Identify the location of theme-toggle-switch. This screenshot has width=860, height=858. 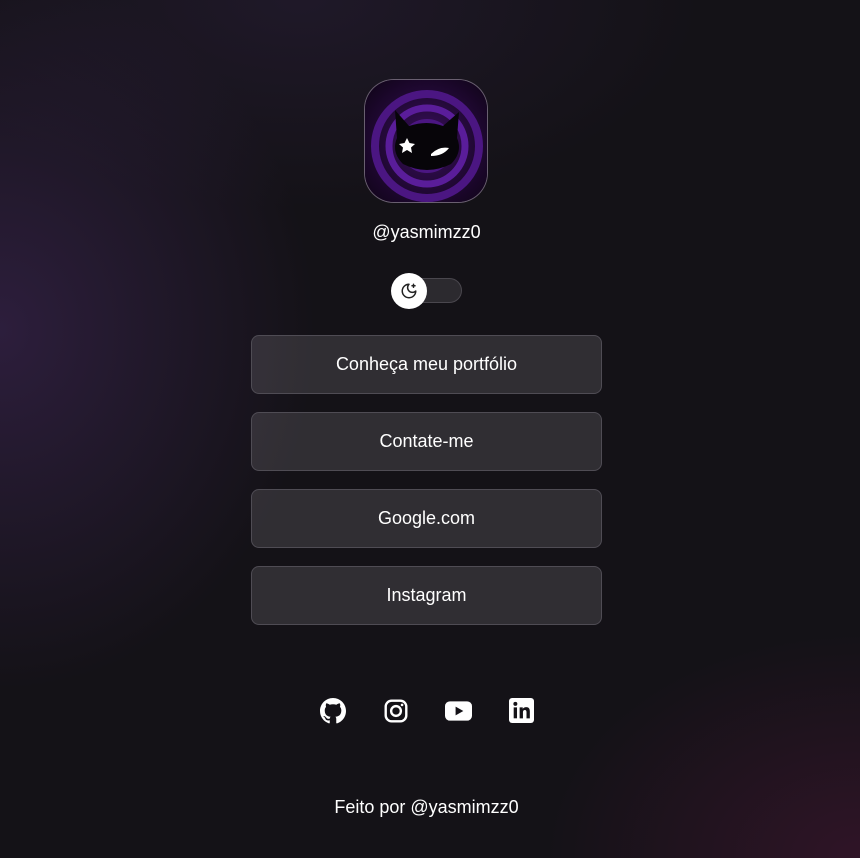
(426, 291).